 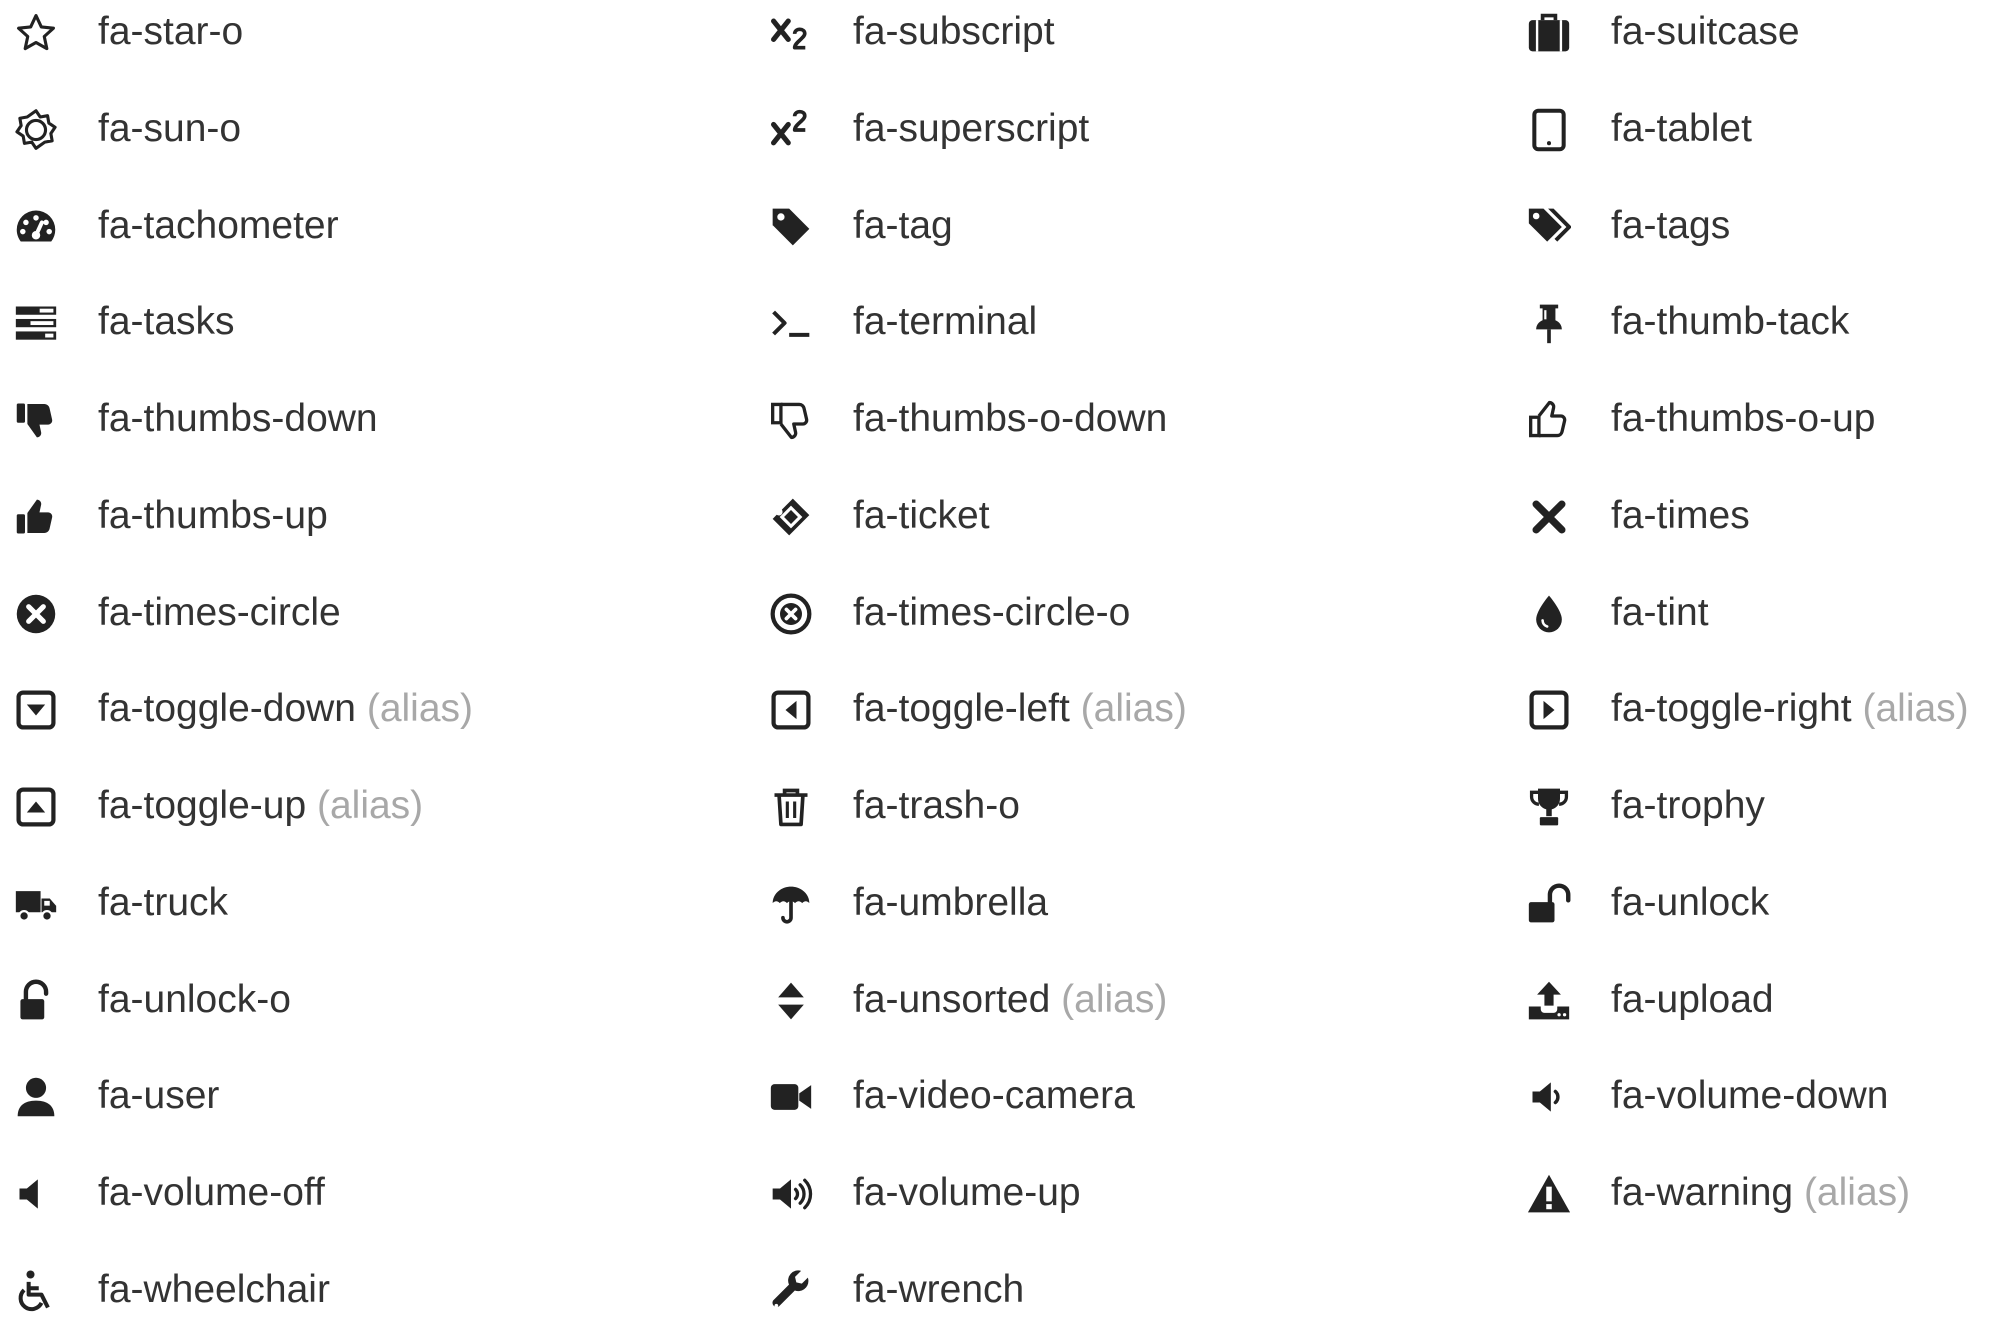 What do you see at coordinates (1125, 128) in the screenshot?
I see `icon-list-item: fa-superscript` at bounding box center [1125, 128].